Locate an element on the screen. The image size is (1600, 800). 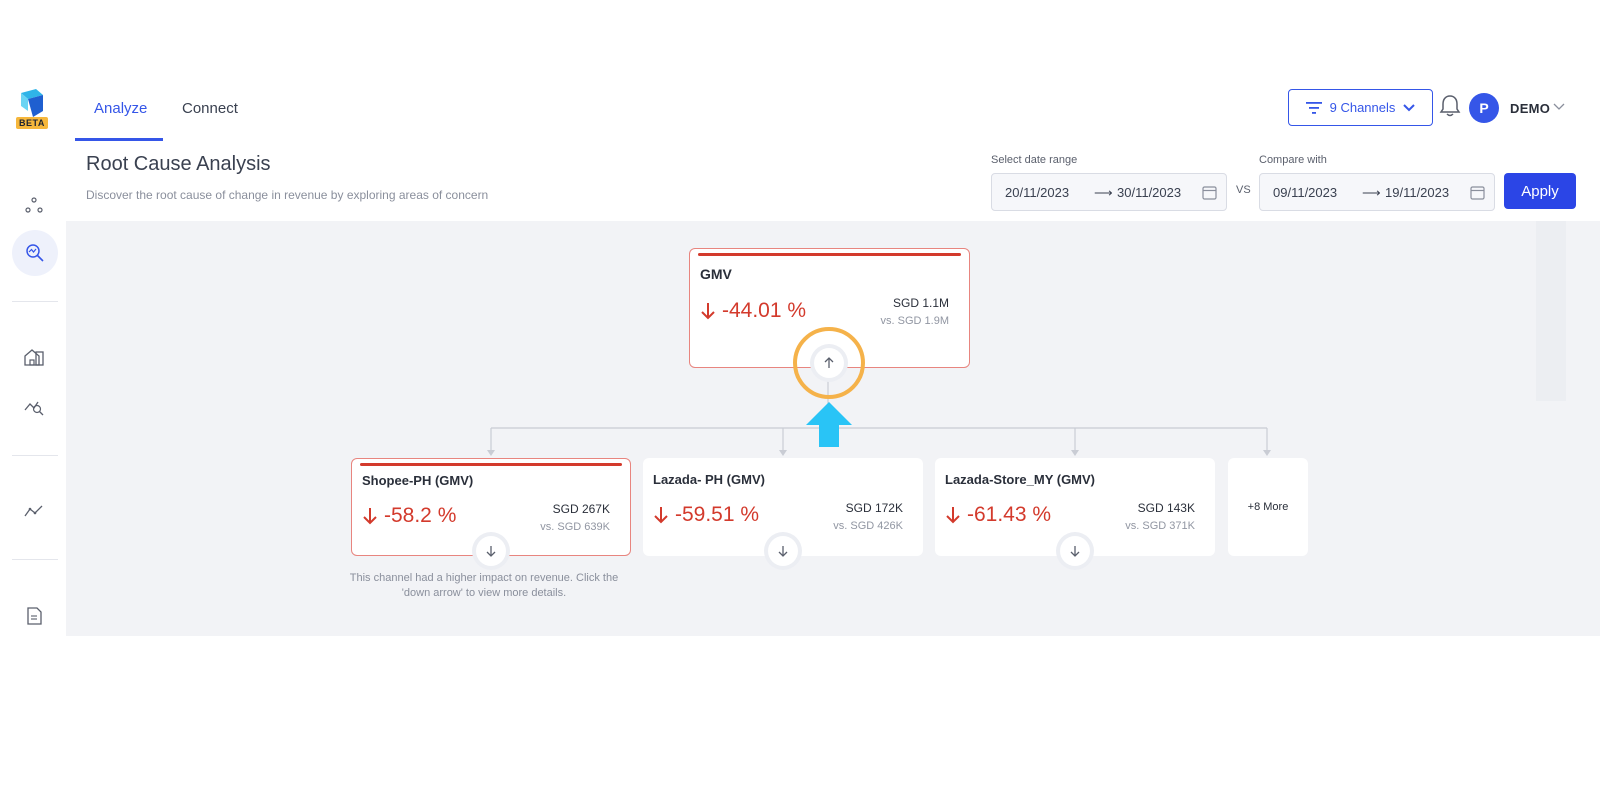
compare-range-picker: 09/11/2023 ⟶ 19/11/2023 is located at coordinates (1377, 192).